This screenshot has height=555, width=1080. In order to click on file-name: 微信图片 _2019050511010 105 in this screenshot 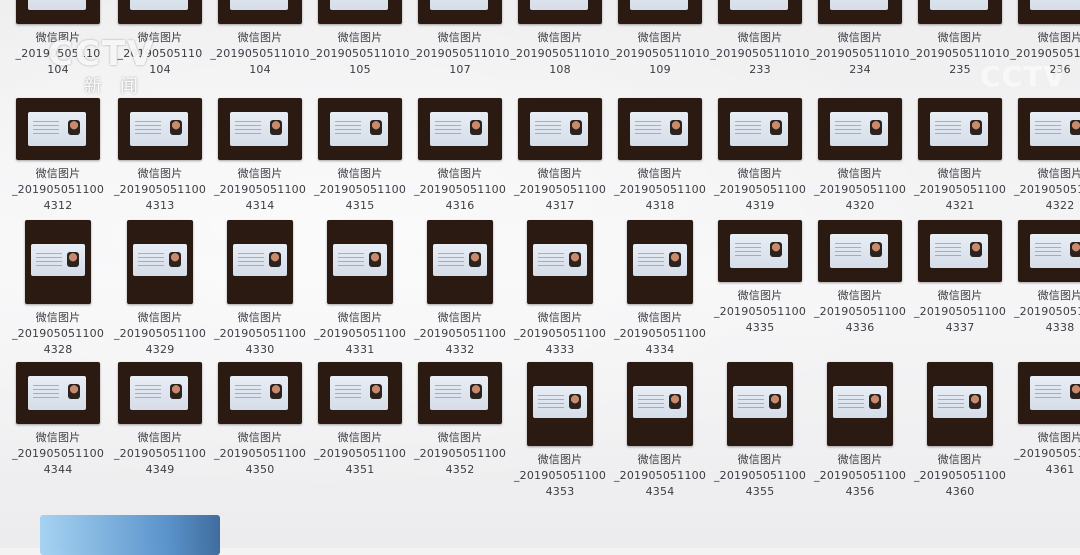, I will do `click(359, 54)`.